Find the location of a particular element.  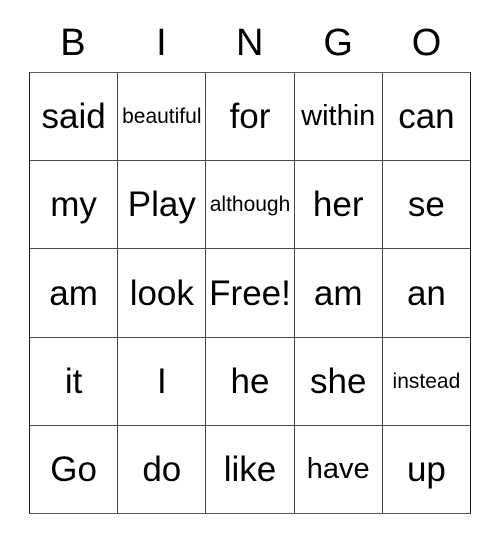

bingo-cell-n4: he is located at coordinates (249, 381).